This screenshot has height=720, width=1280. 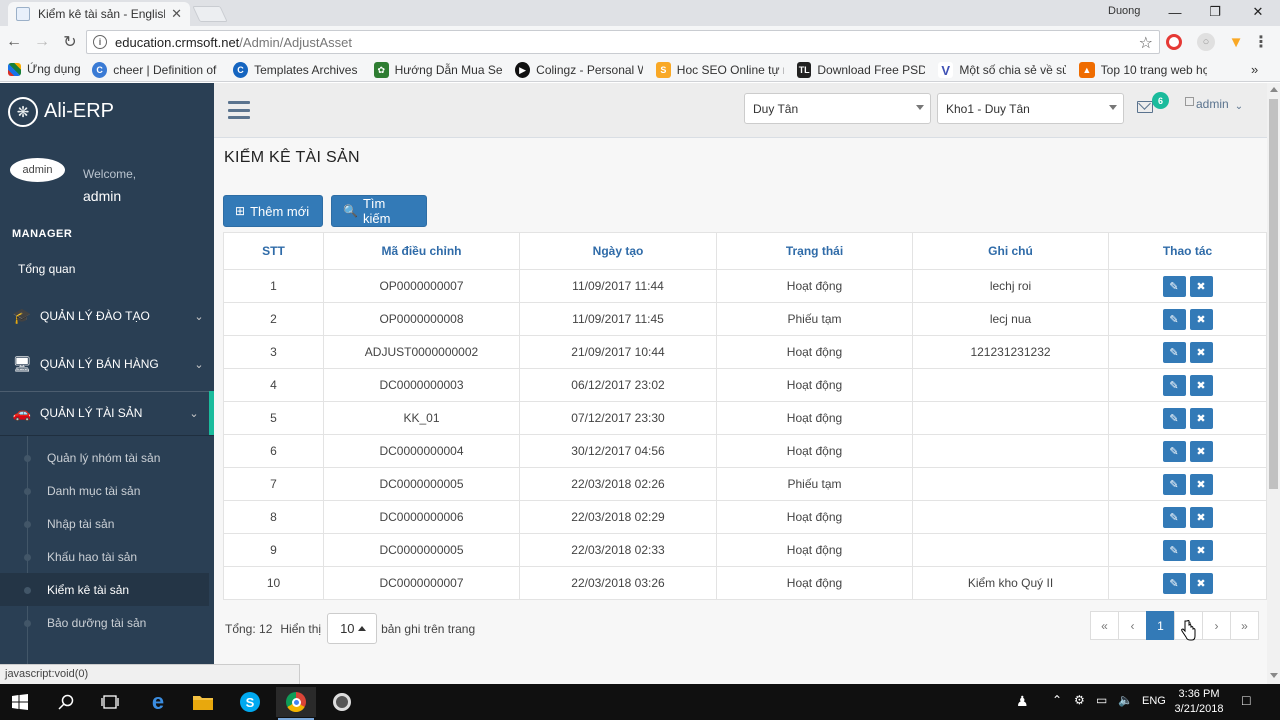 I want to click on sidebar-item-asset-inventory: Kiểm kê tài sản, so click(x=104, y=589).